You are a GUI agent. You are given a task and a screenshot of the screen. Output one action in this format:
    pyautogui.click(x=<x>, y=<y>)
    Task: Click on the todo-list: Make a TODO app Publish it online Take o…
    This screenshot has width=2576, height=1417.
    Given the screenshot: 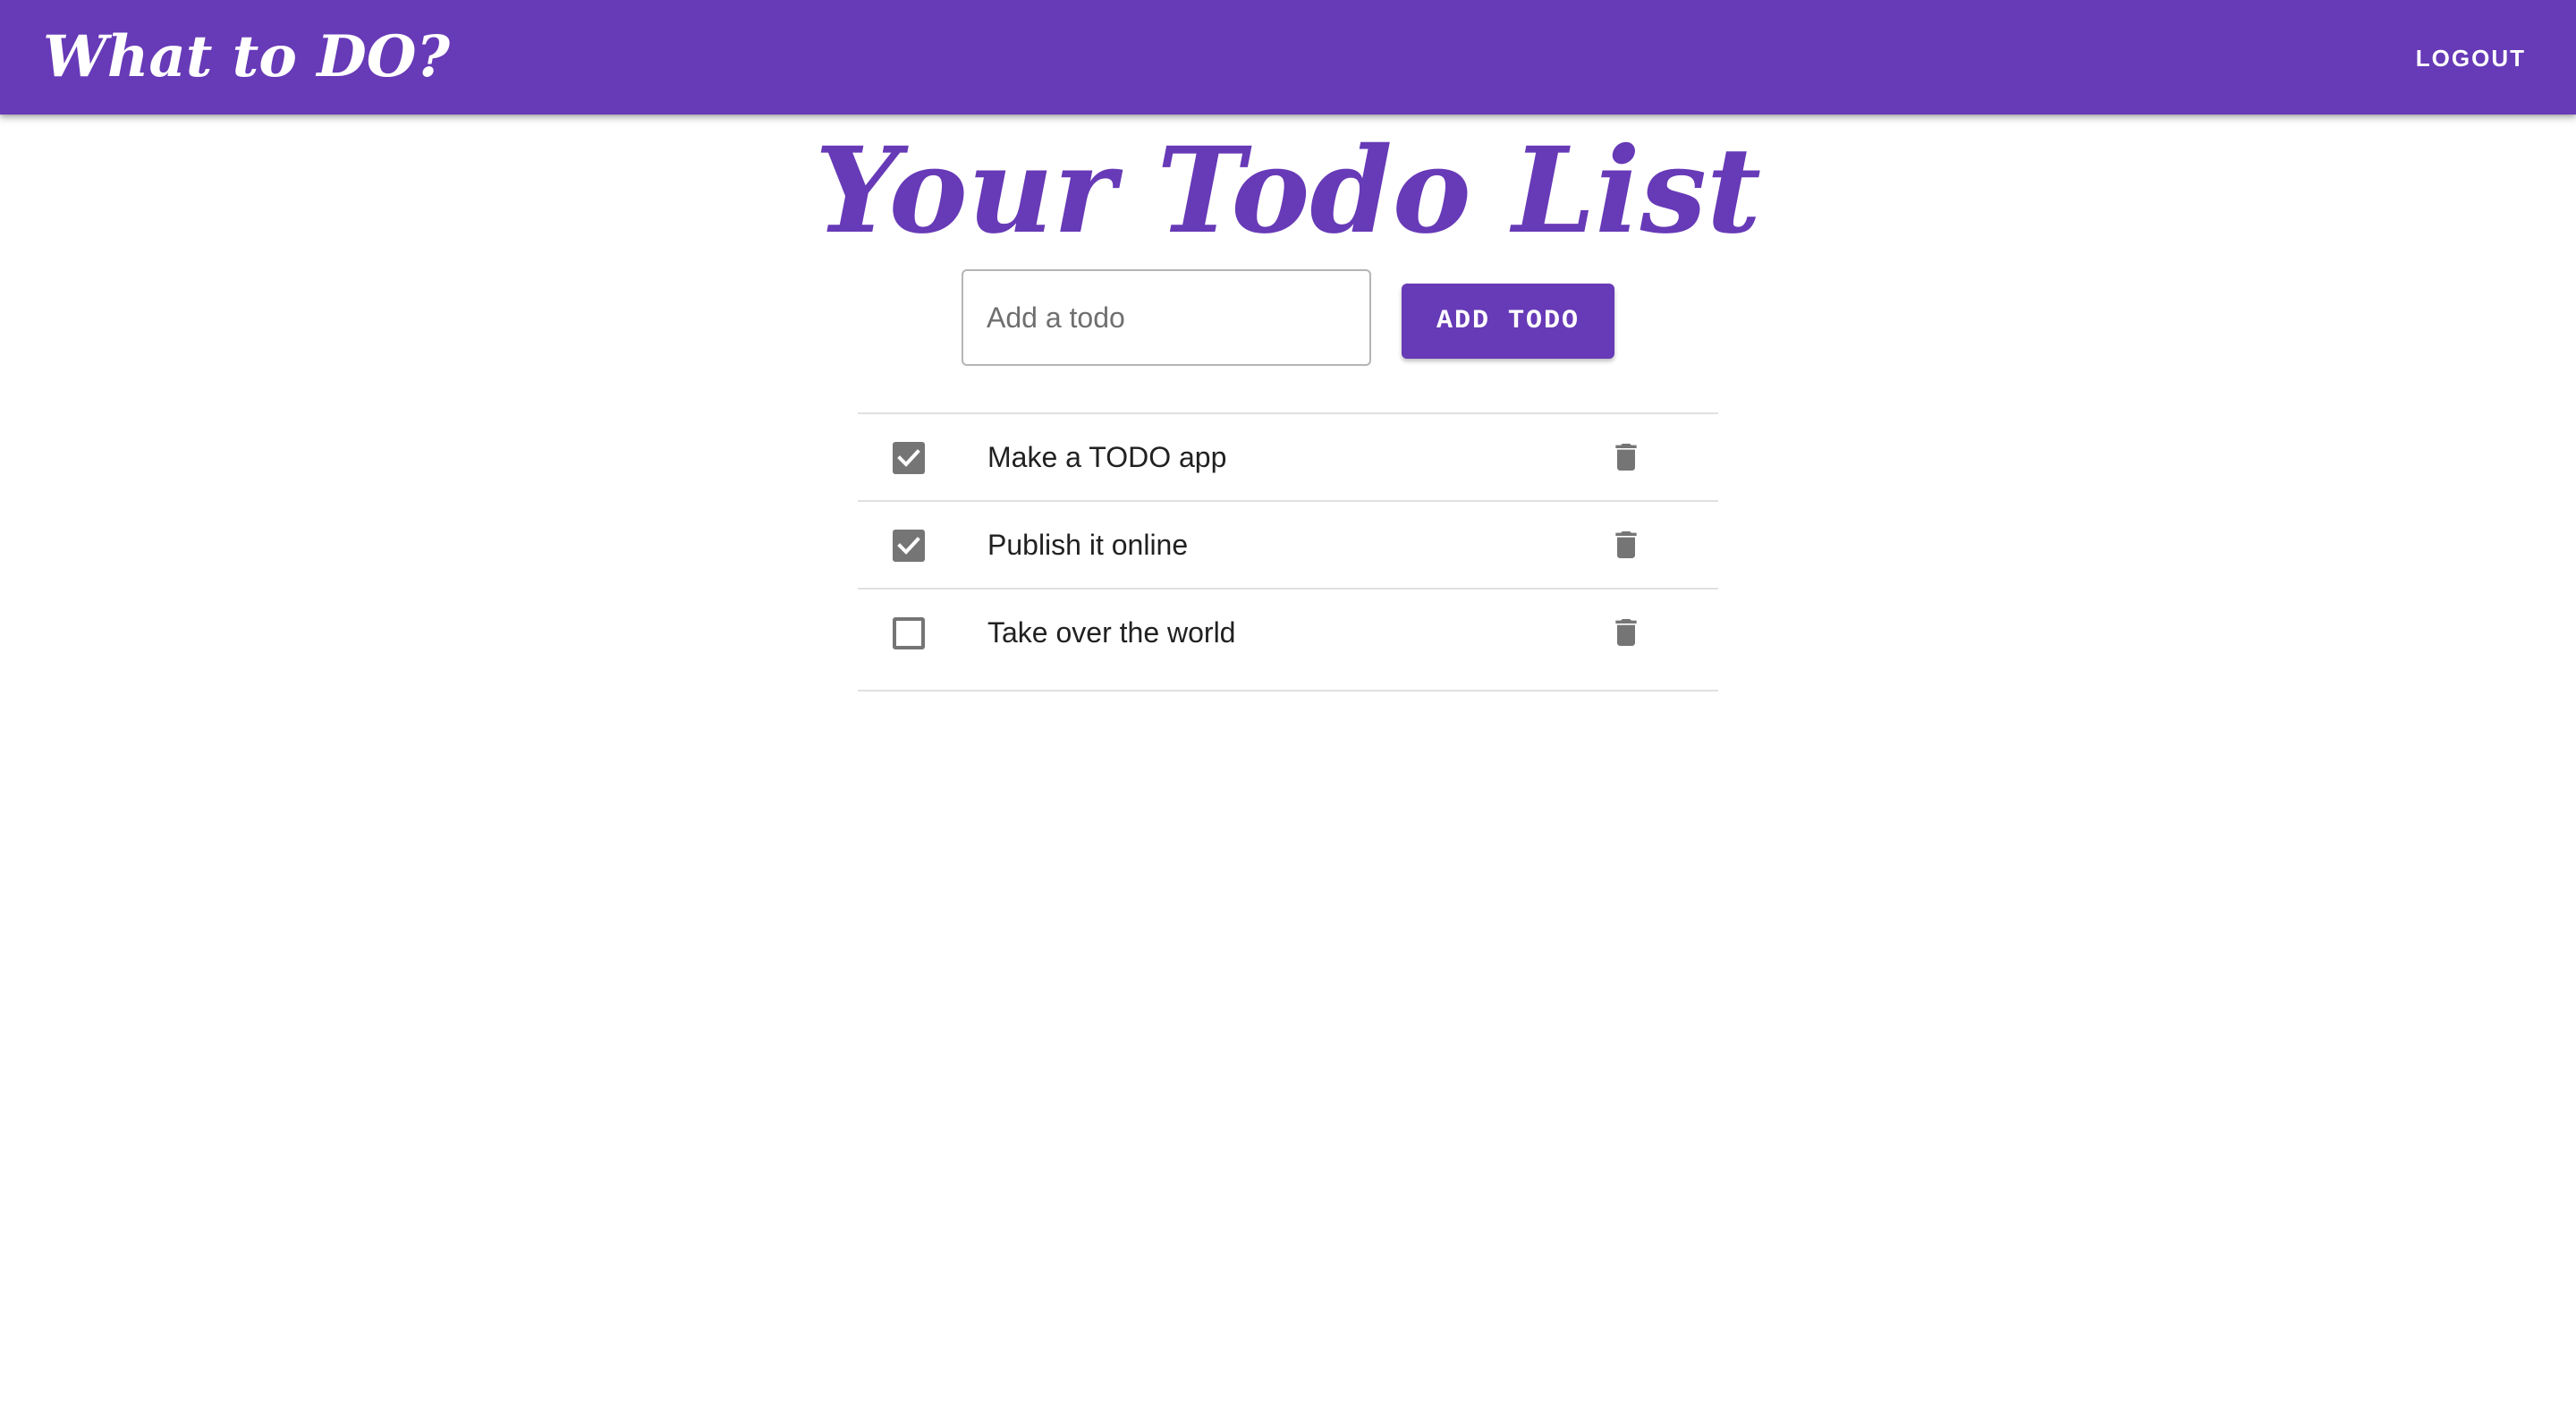 What is the action you would take?
    pyautogui.click(x=1288, y=552)
    